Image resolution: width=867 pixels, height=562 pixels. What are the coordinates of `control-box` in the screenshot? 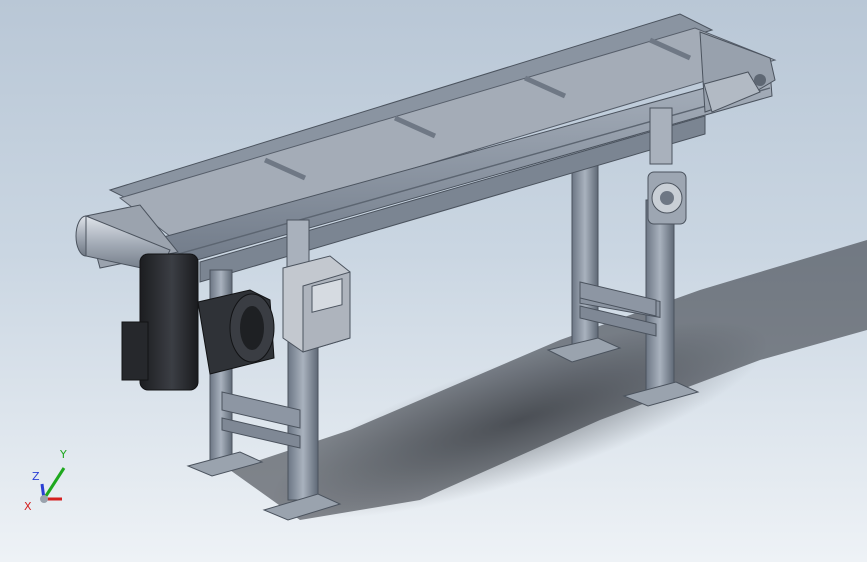 It's located at (316, 304).